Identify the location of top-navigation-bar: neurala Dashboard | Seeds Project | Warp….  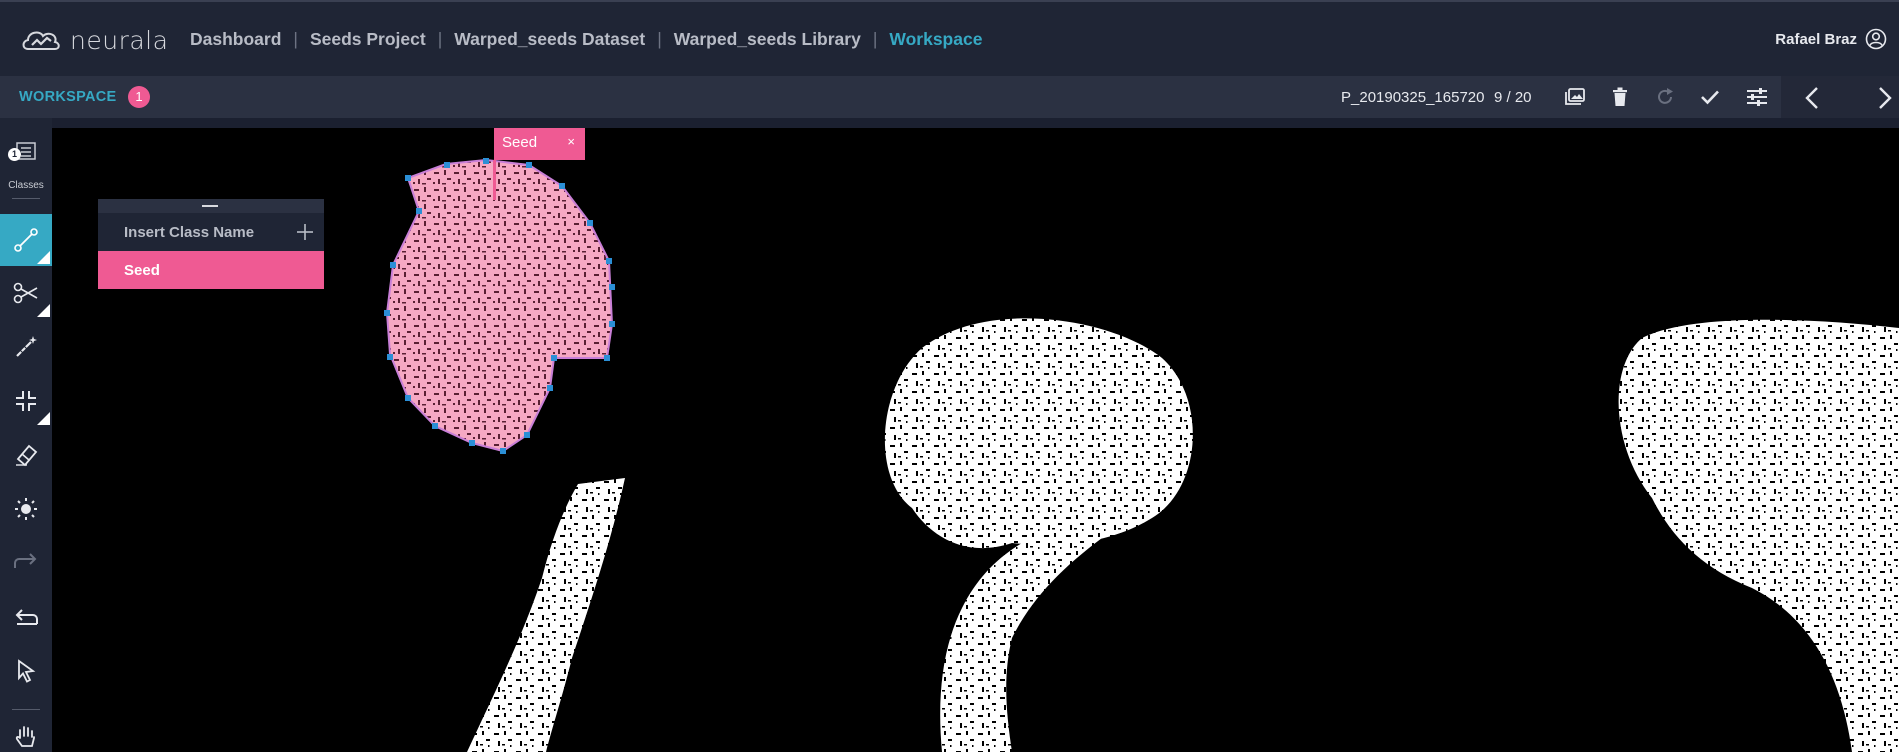
(949, 38).